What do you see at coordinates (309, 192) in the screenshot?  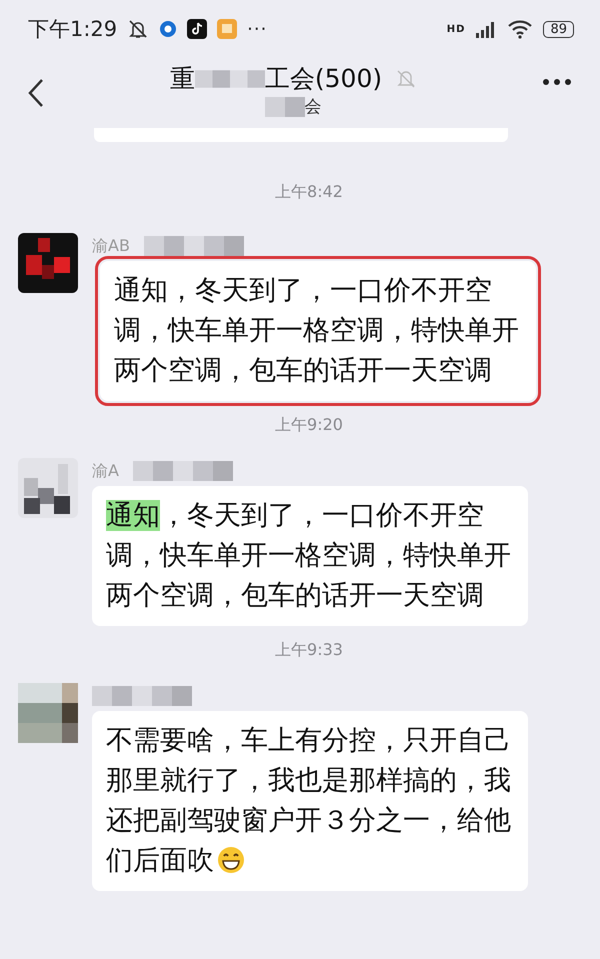 I see `timestamp: 上午8:42` at bounding box center [309, 192].